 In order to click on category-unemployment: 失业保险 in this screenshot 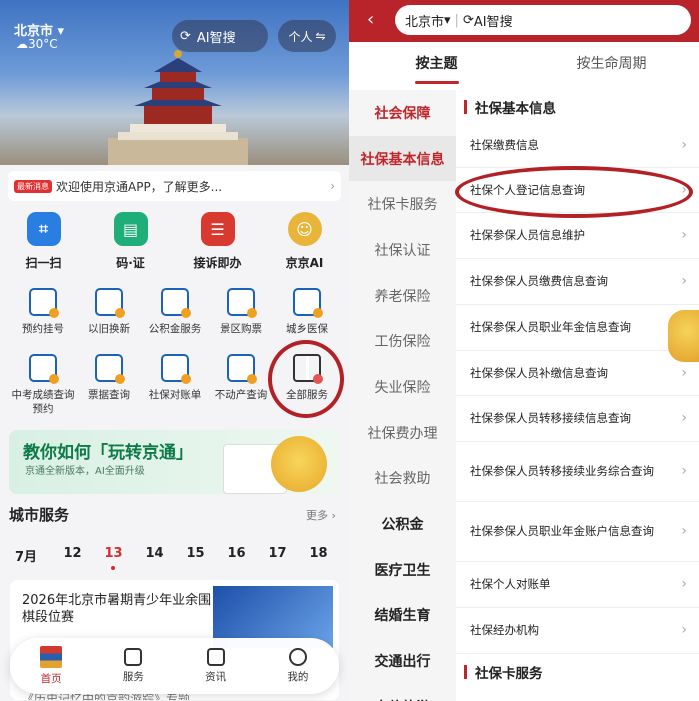, I will do `click(402, 387)`.